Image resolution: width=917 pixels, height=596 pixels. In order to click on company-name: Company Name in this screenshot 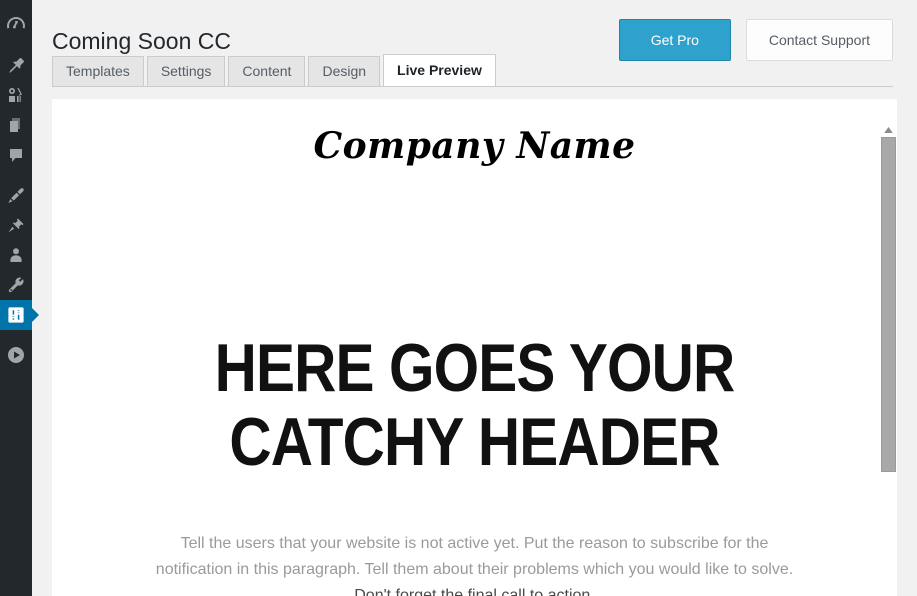, I will do `click(474, 146)`.